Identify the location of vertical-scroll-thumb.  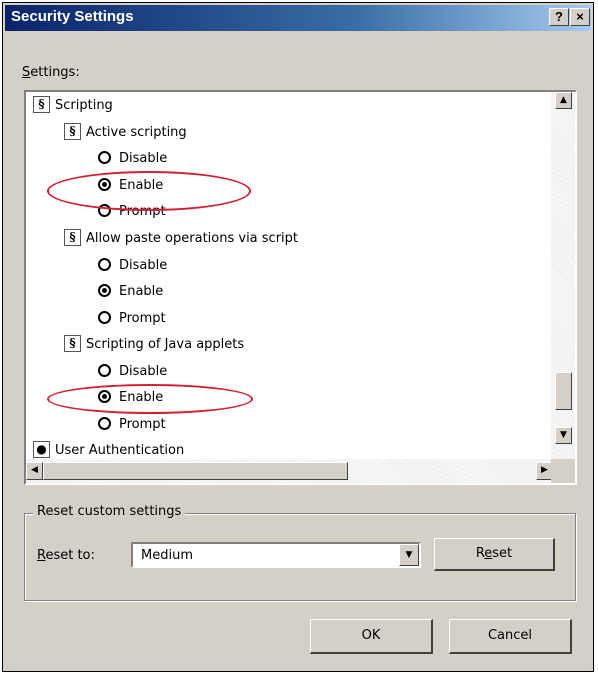
(563, 391).